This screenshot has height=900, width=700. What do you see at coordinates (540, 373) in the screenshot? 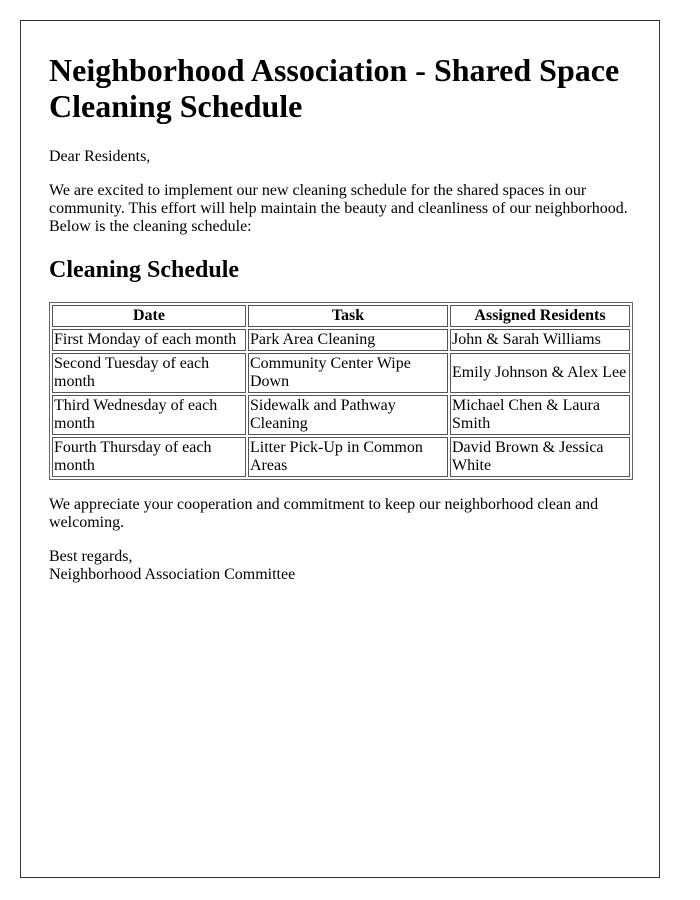
I see `residents-cell: Emily Johnson & Alex Lee` at bounding box center [540, 373].